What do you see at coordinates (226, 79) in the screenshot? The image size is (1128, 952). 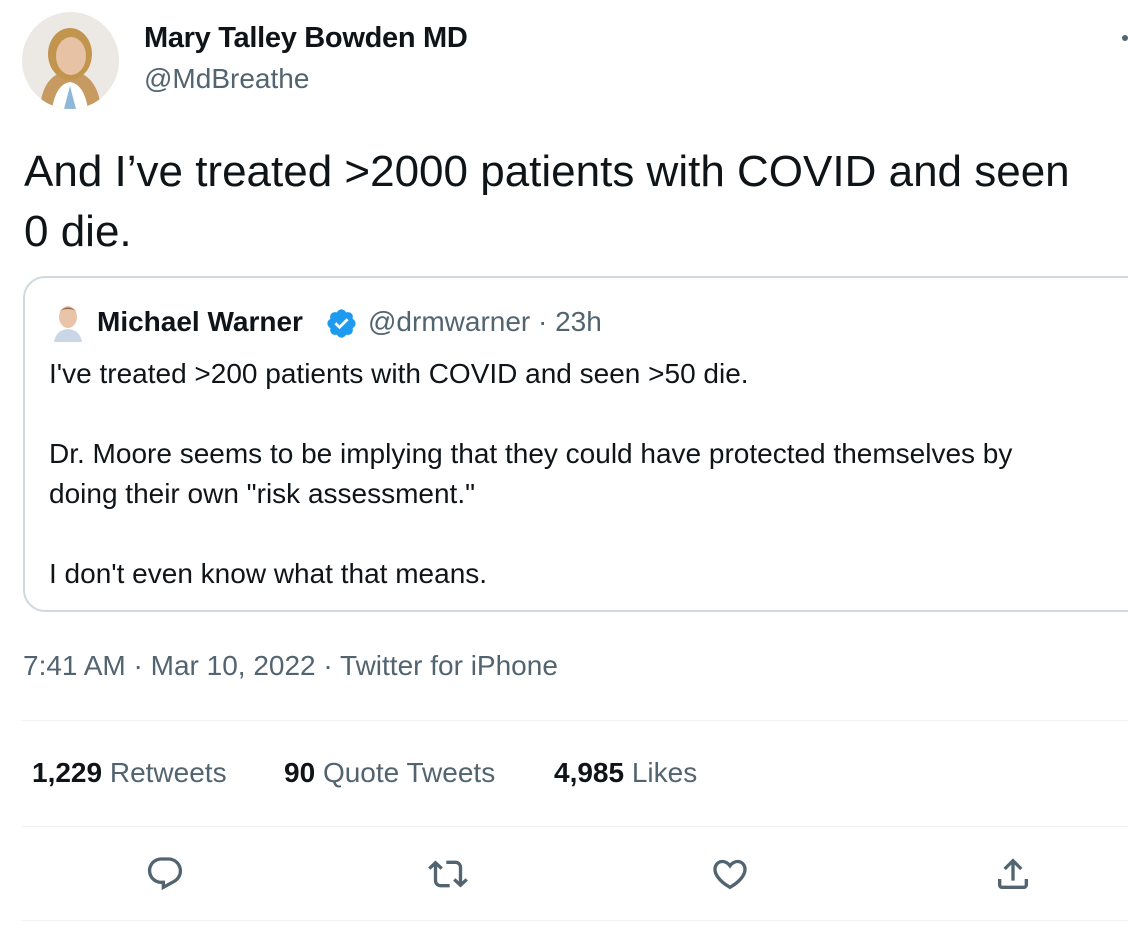 I see `author-handle: @MdBreathe` at bounding box center [226, 79].